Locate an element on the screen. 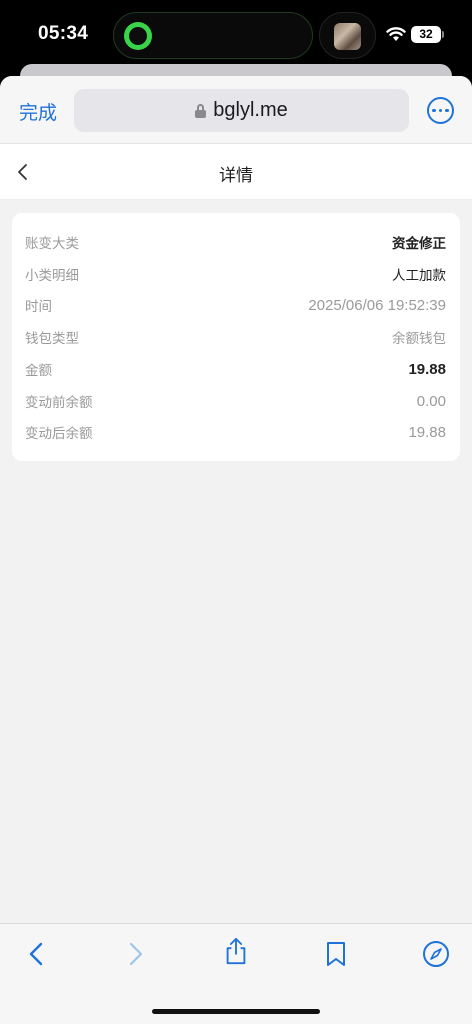 The image size is (472, 1024). status-bar: 05:34 32 is located at coordinates (236, 36).